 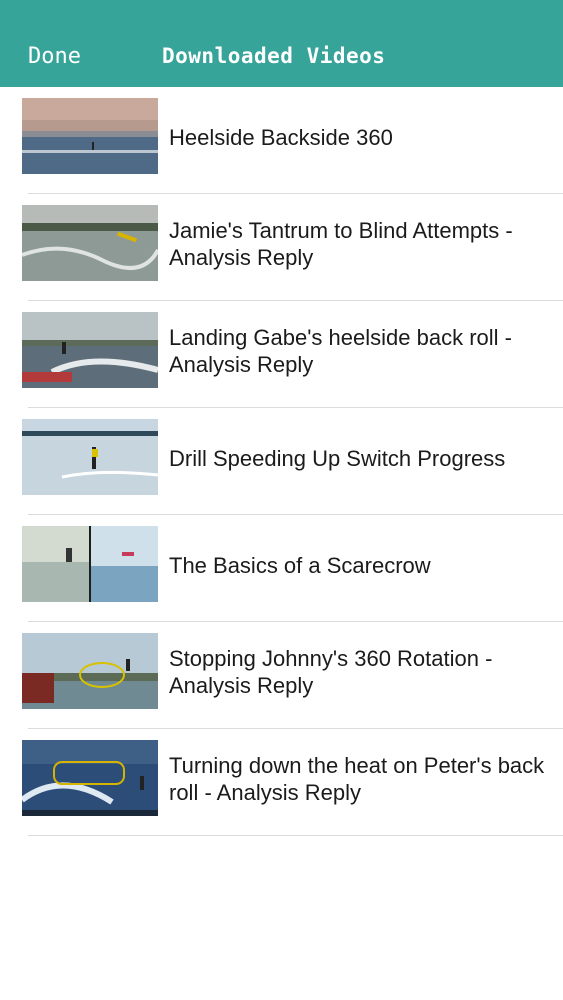 I want to click on video-title: The Basics of a Scarecrow, so click(x=300, y=565).